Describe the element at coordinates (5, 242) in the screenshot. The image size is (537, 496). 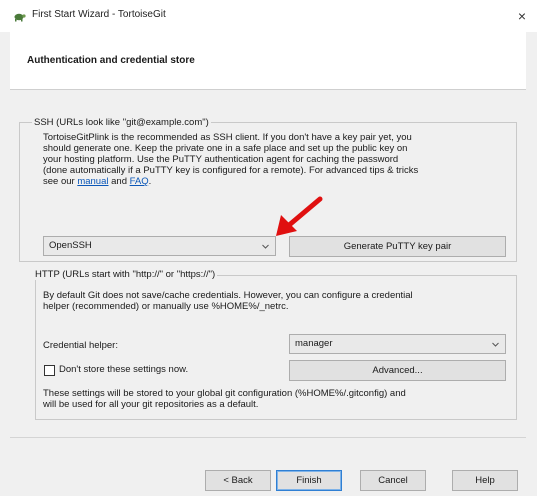
I see `window-left-edge` at that location.